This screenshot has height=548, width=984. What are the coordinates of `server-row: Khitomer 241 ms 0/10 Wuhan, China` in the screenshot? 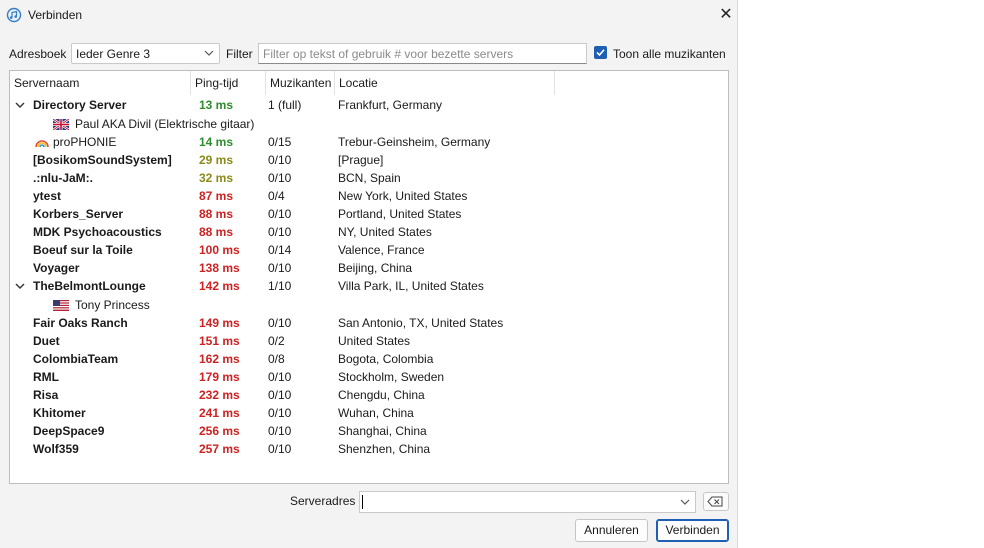 It's located at (369, 413).